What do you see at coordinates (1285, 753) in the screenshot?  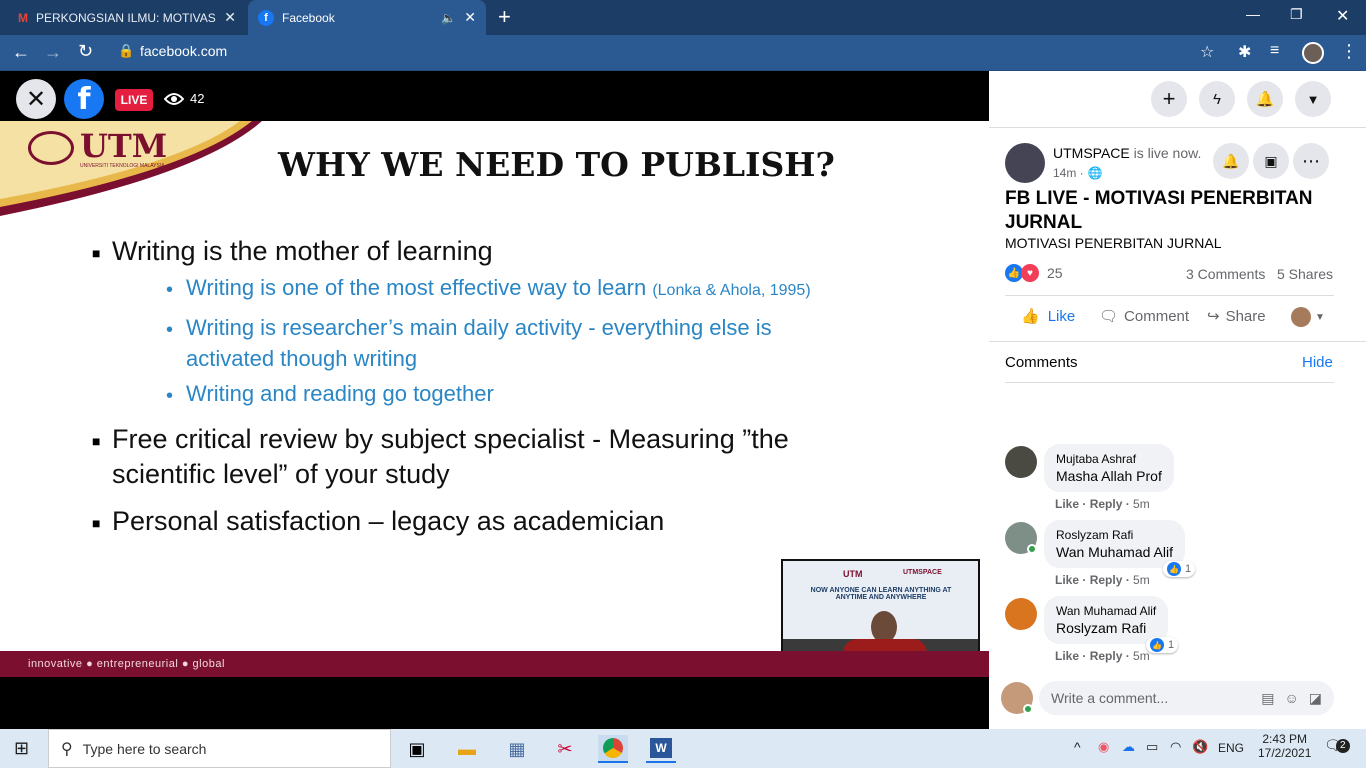 I see `clock-date: 17/2/2021` at bounding box center [1285, 753].